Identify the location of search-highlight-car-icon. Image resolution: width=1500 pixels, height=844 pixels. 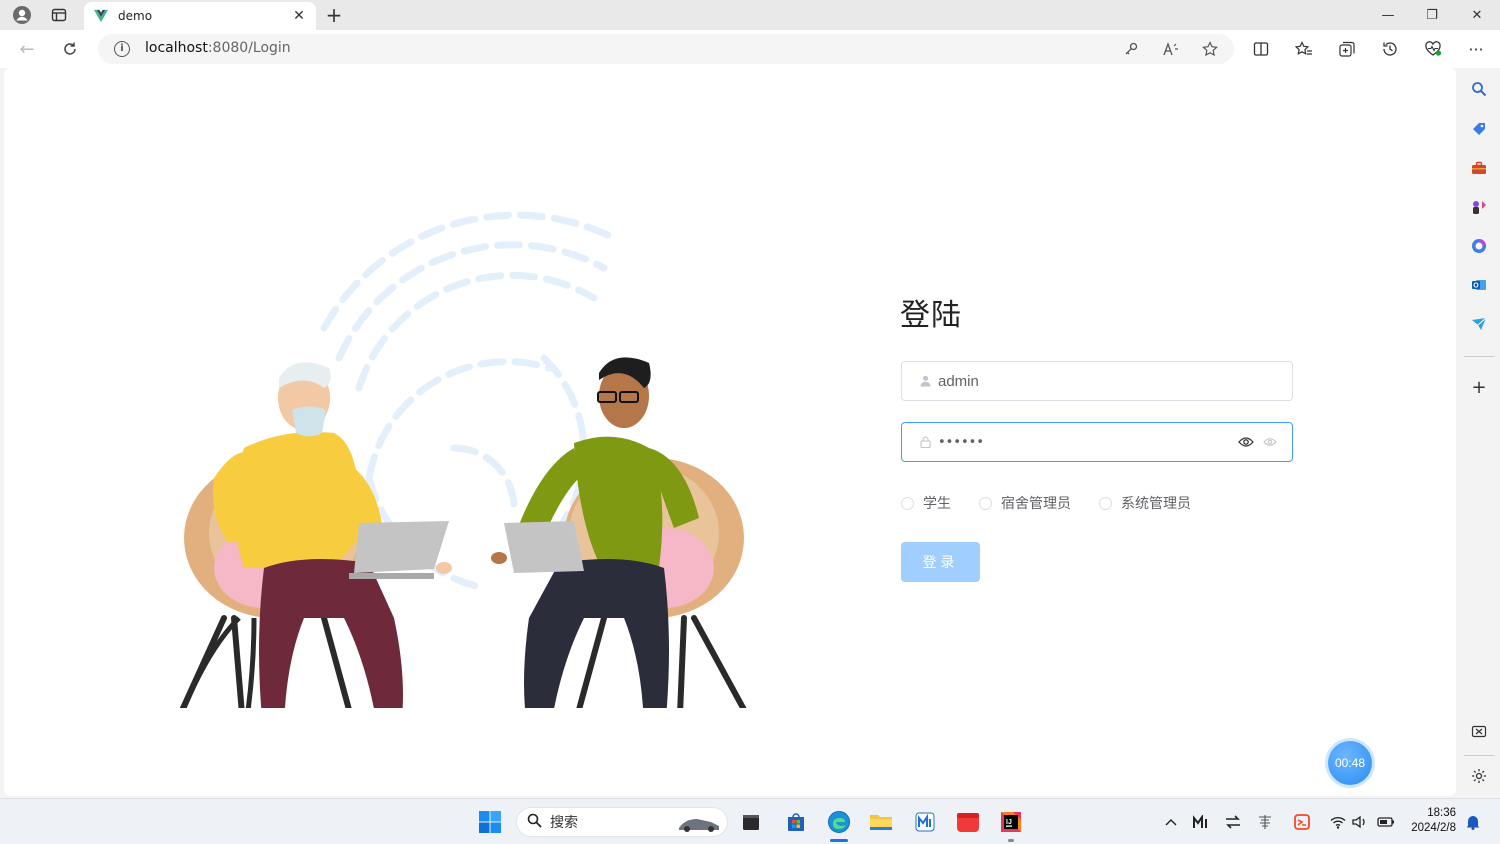
(699, 825).